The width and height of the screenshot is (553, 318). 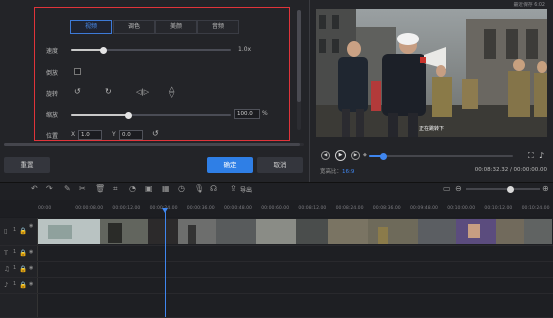 What do you see at coordinates (31, 268) in the screenshot?
I see `music-mute-icon: ◉` at bounding box center [31, 268].